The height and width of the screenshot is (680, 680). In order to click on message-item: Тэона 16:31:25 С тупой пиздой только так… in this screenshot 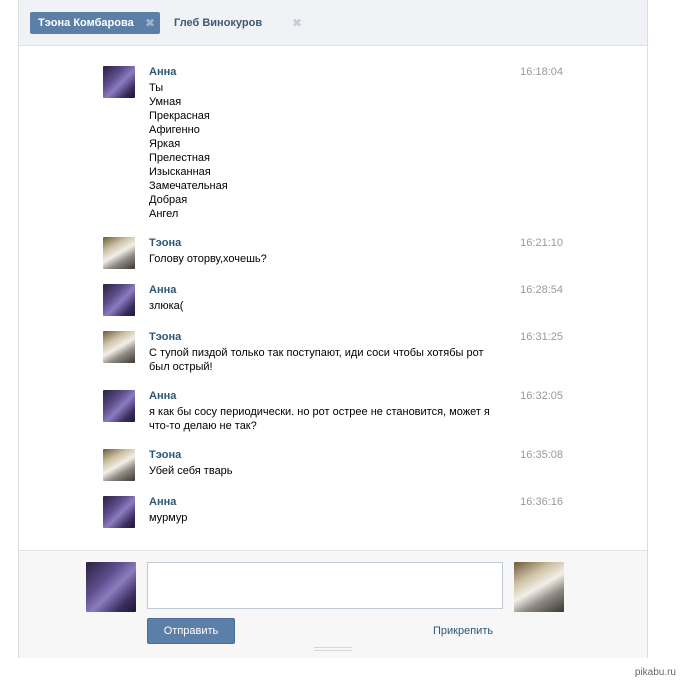, I will do `click(333, 355)`.